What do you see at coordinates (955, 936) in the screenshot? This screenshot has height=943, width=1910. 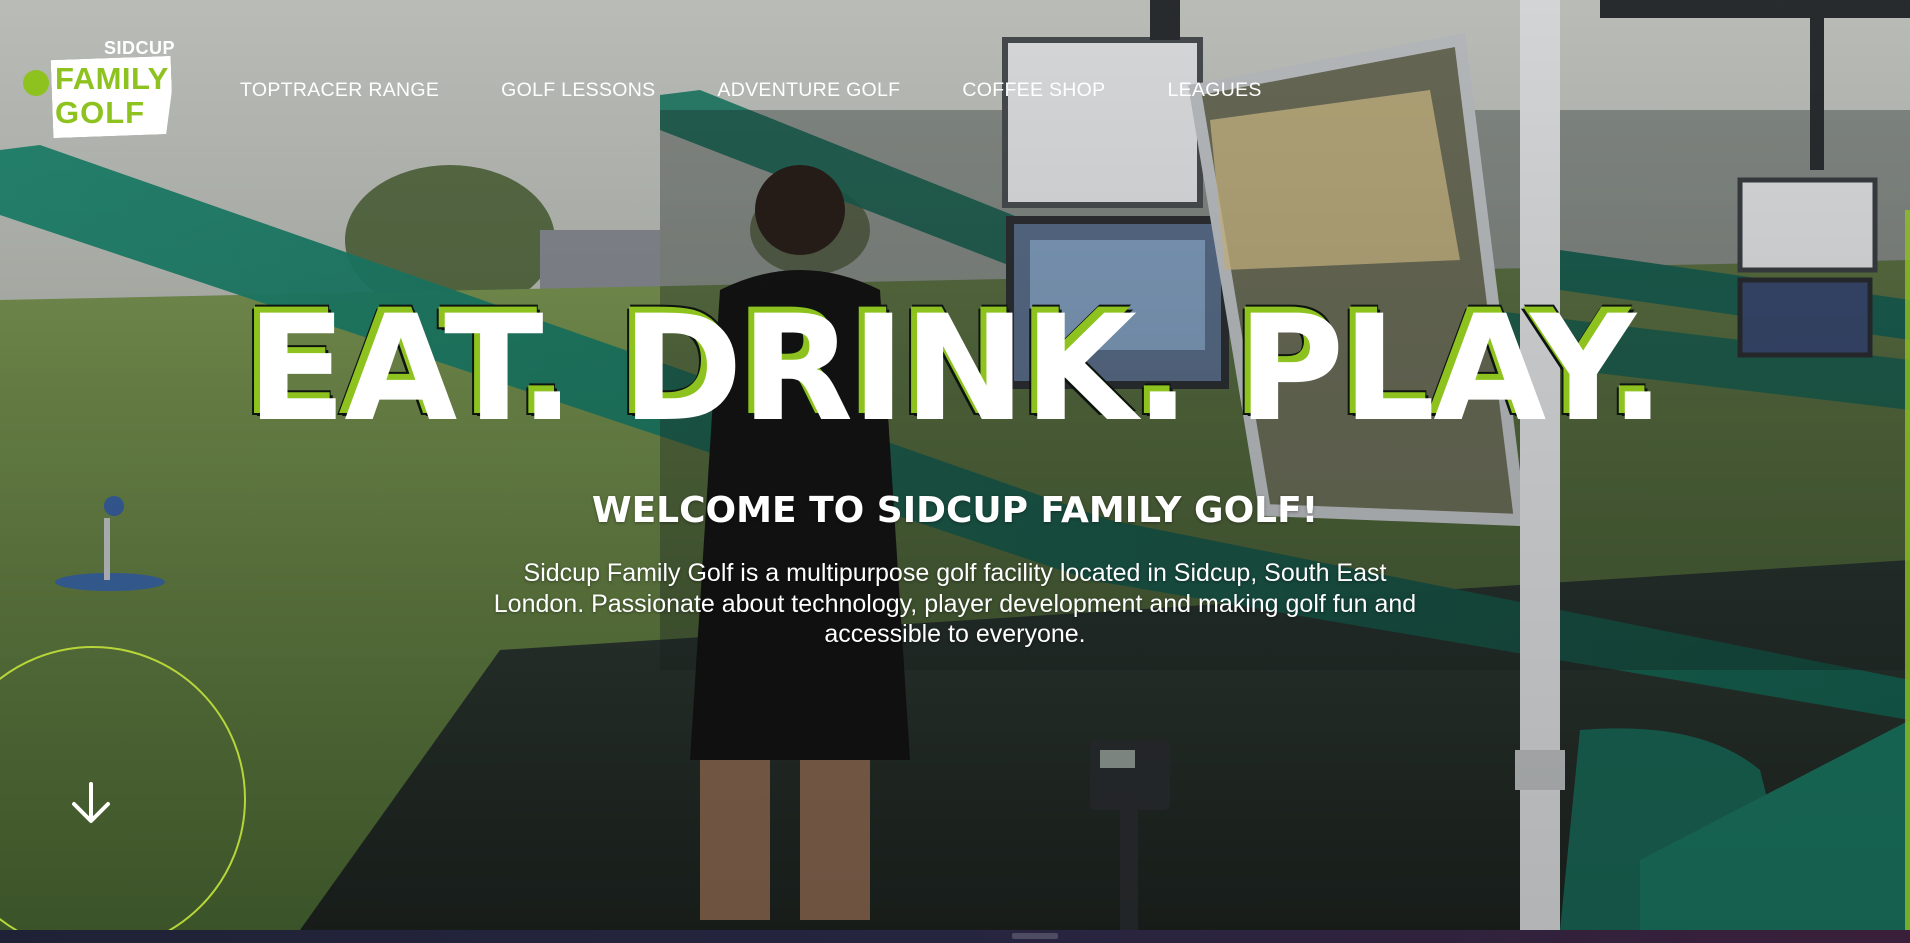 I see `bottom-bar` at bounding box center [955, 936].